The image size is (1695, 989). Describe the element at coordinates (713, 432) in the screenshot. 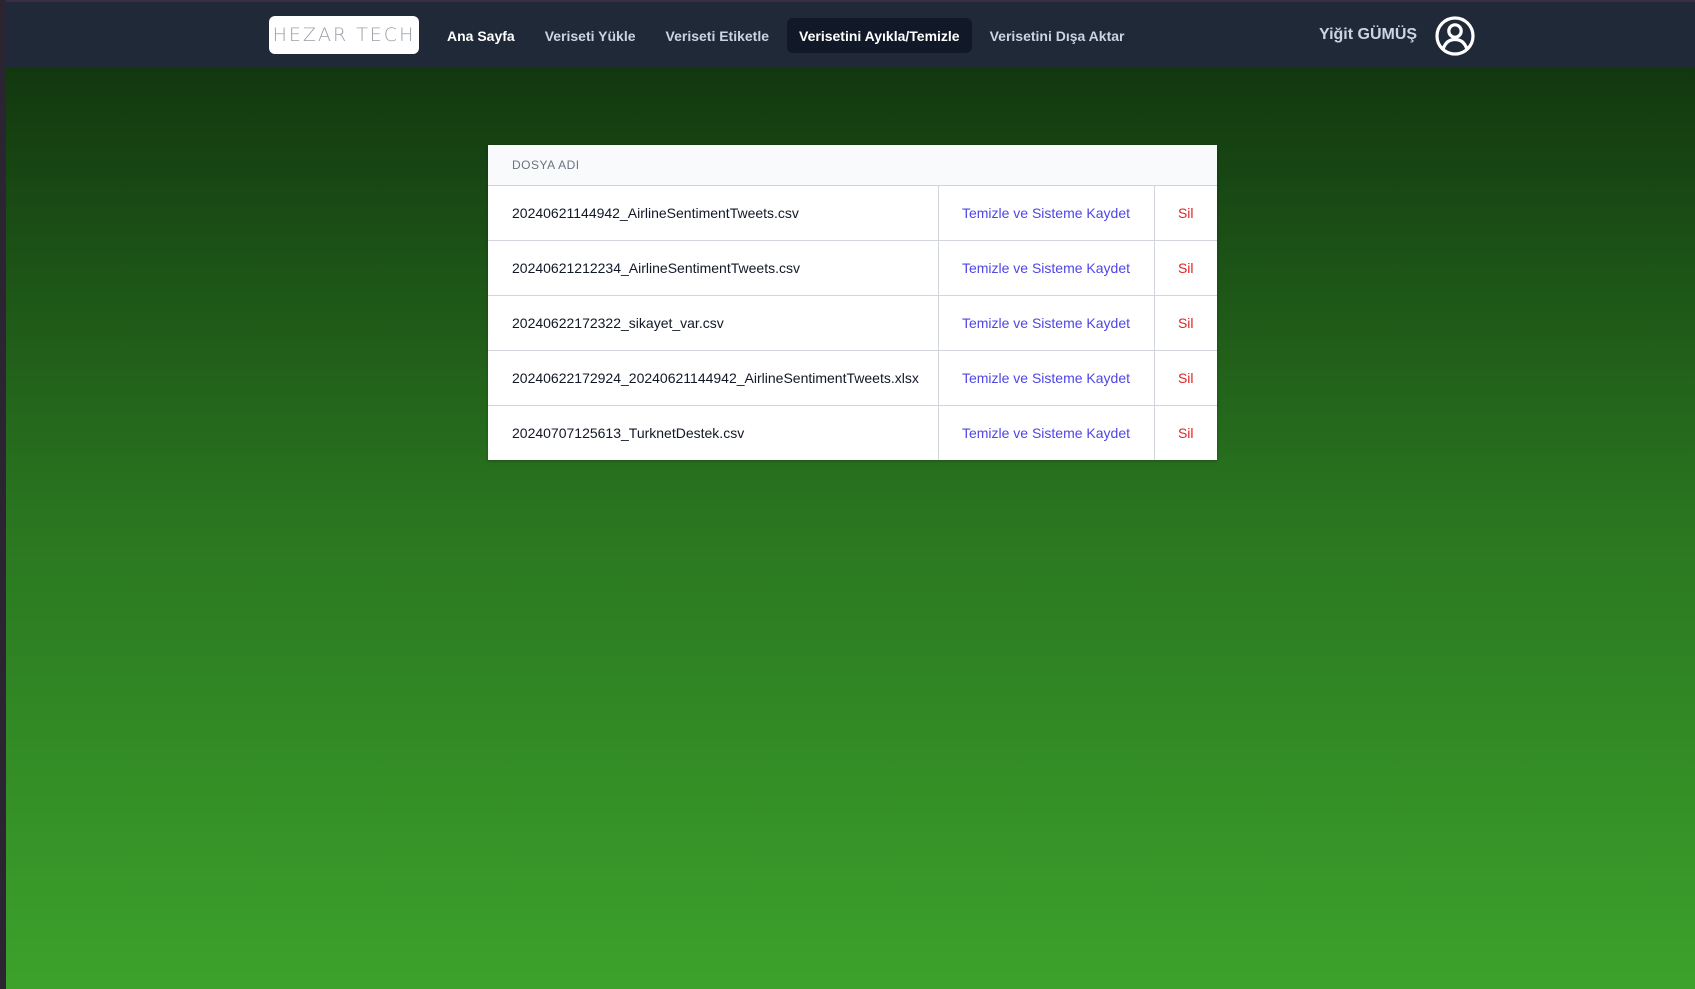

I see `filename-cell: 20240707125613_TurknetDestek.csv` at that location.